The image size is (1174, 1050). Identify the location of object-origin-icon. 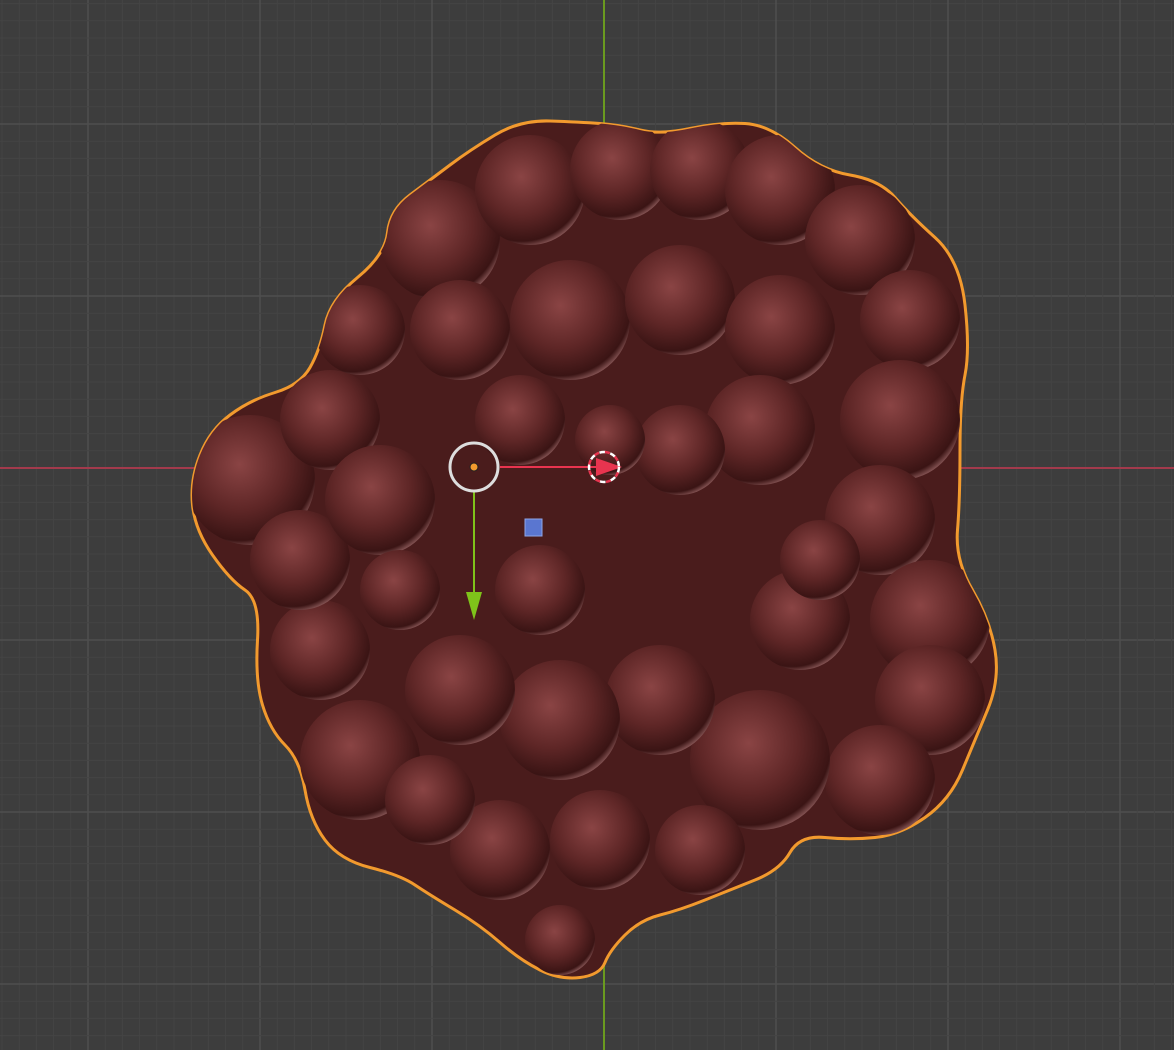
(474, 467).